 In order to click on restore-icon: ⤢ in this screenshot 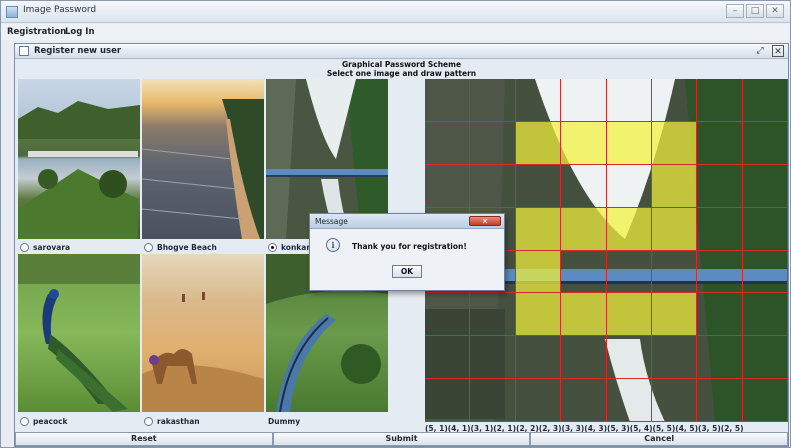, I will do `click(760, 51)`.